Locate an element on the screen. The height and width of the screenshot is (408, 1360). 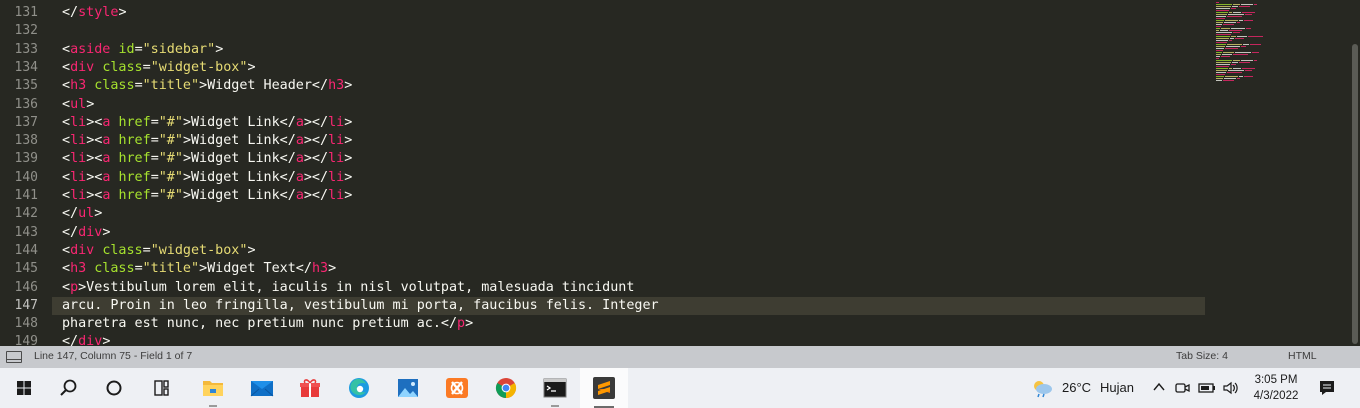
line-number: 146 is located at coordinates (26, 287).